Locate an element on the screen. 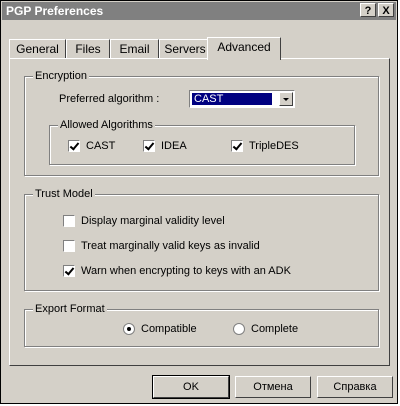 The width and height of the screenshot is (400, 406). export-format-legend: Export Format is located at coordinates (70, 309).